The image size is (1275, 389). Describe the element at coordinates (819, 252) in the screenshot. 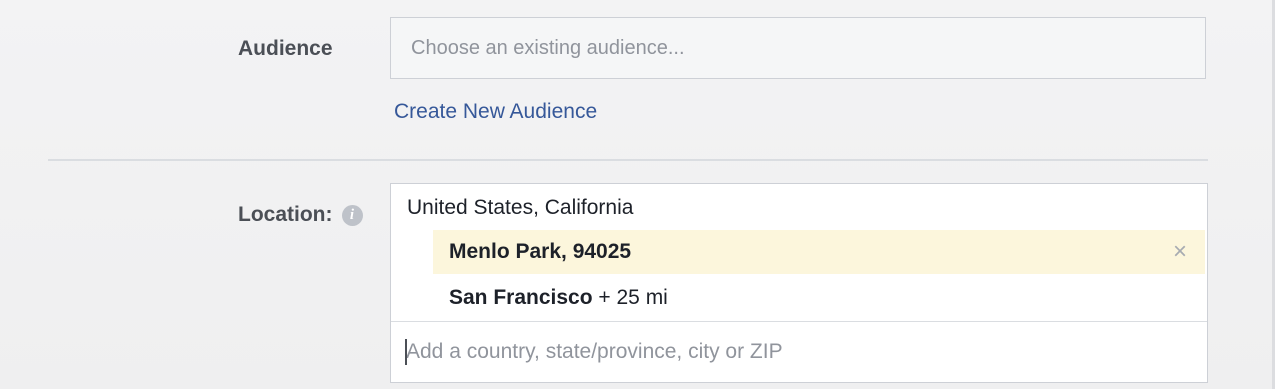

I see `location-item: Menlo Park, 94025 ×` at that location.